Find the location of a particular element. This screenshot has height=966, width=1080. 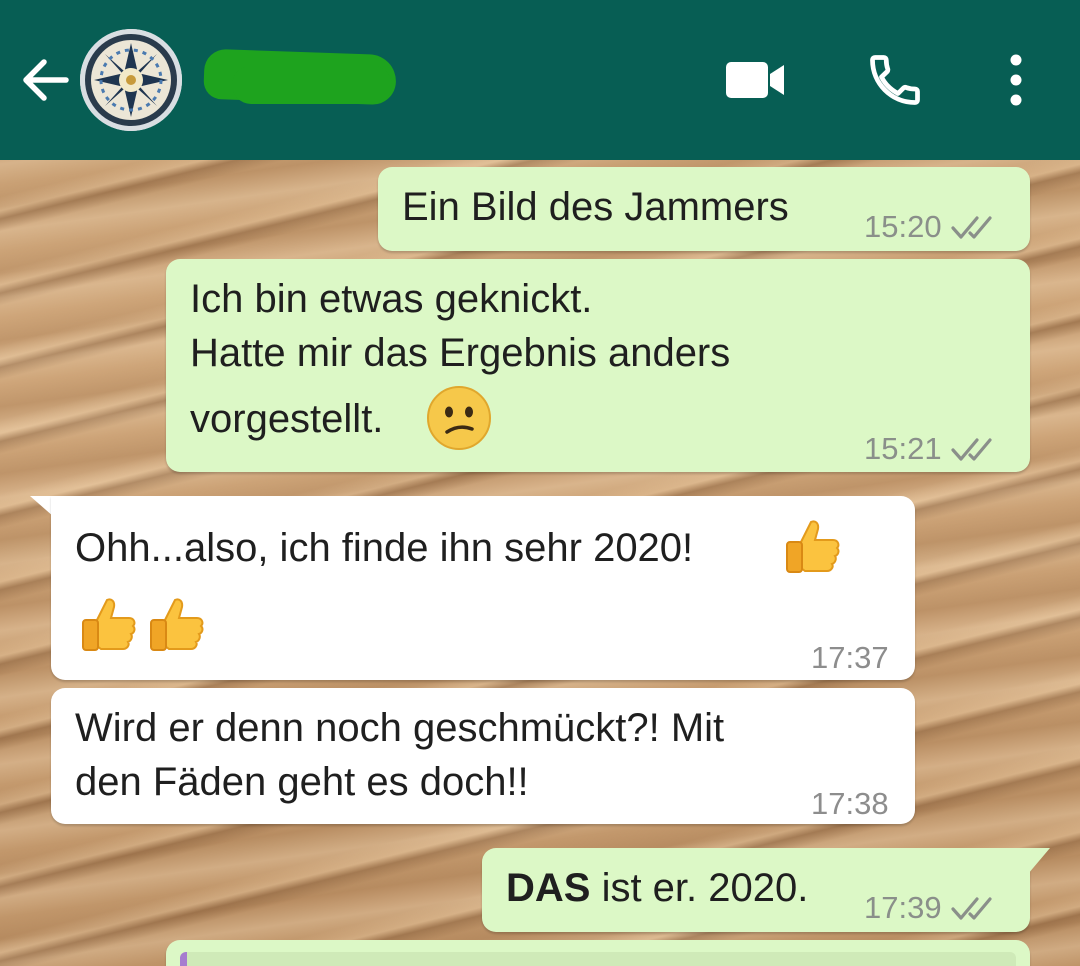

message-text: Ich bin etwas geknickt. is located at coordinates (391, 299).